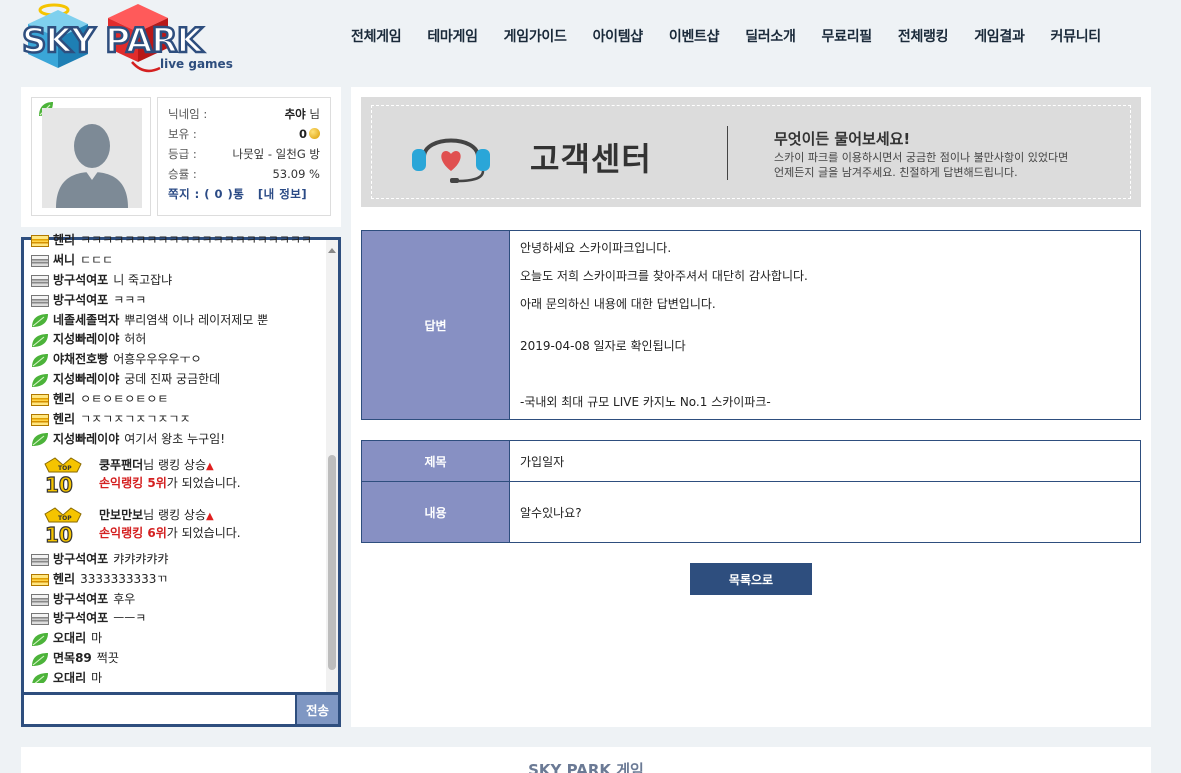 This screenshot has height=773, width=1181. What do you see at coordinates (64, 261) in the screenshot?
I see `chat-nick: 써니` at bounding box center [64, 261].